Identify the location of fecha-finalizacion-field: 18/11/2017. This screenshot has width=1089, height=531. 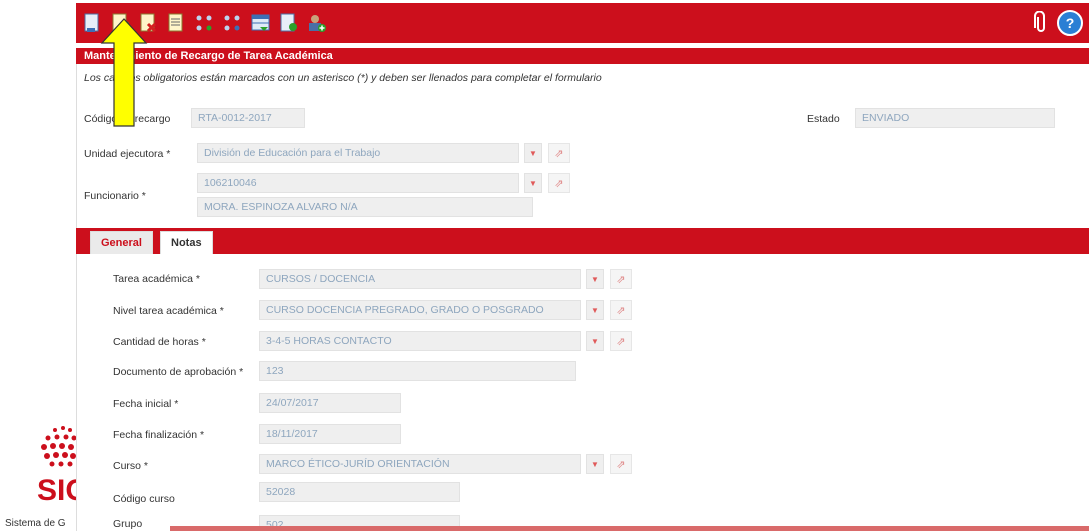
(330, 434).